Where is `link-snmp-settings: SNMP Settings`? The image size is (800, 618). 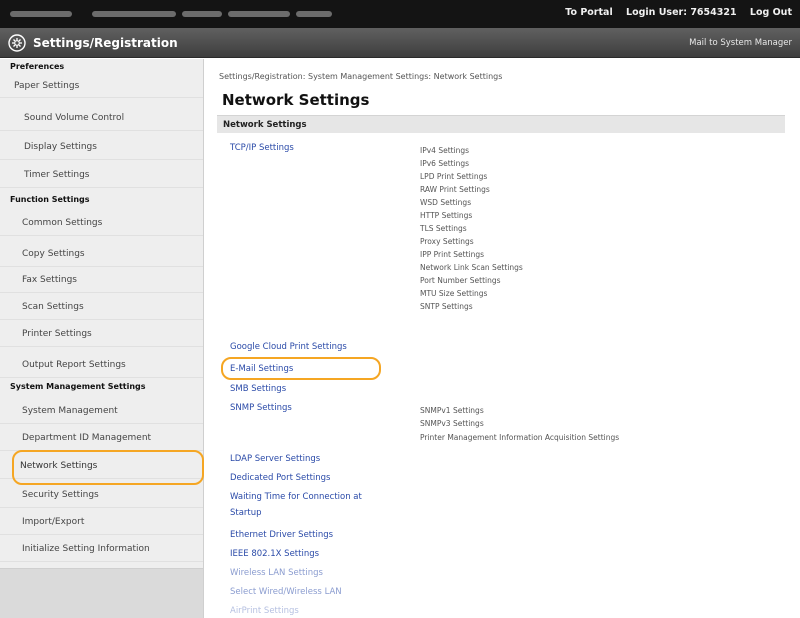
link-snmp-settings: SNMP Settings is located at coordinates (261, 408).